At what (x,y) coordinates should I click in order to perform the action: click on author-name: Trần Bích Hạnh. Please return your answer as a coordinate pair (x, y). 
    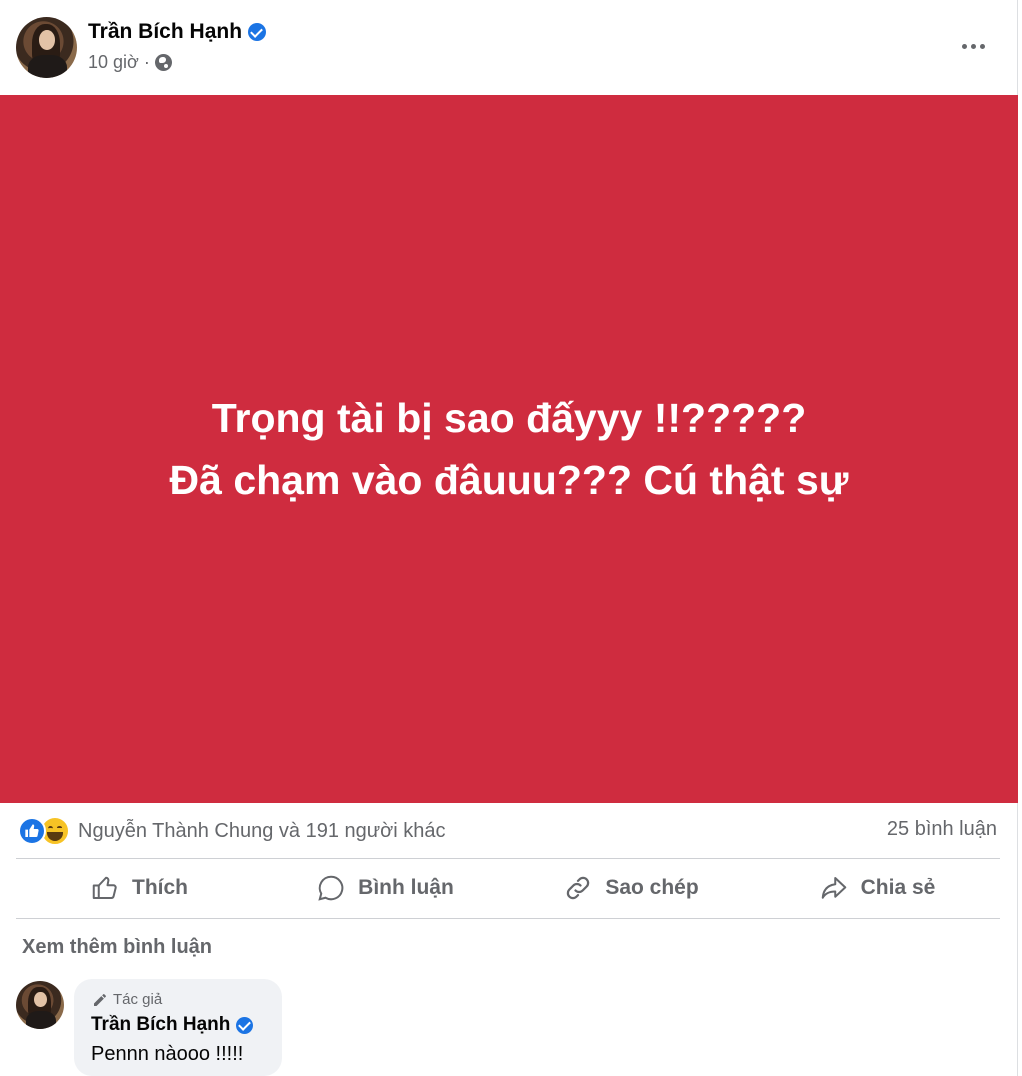
    Looking at the image, I should click on (177, 32).